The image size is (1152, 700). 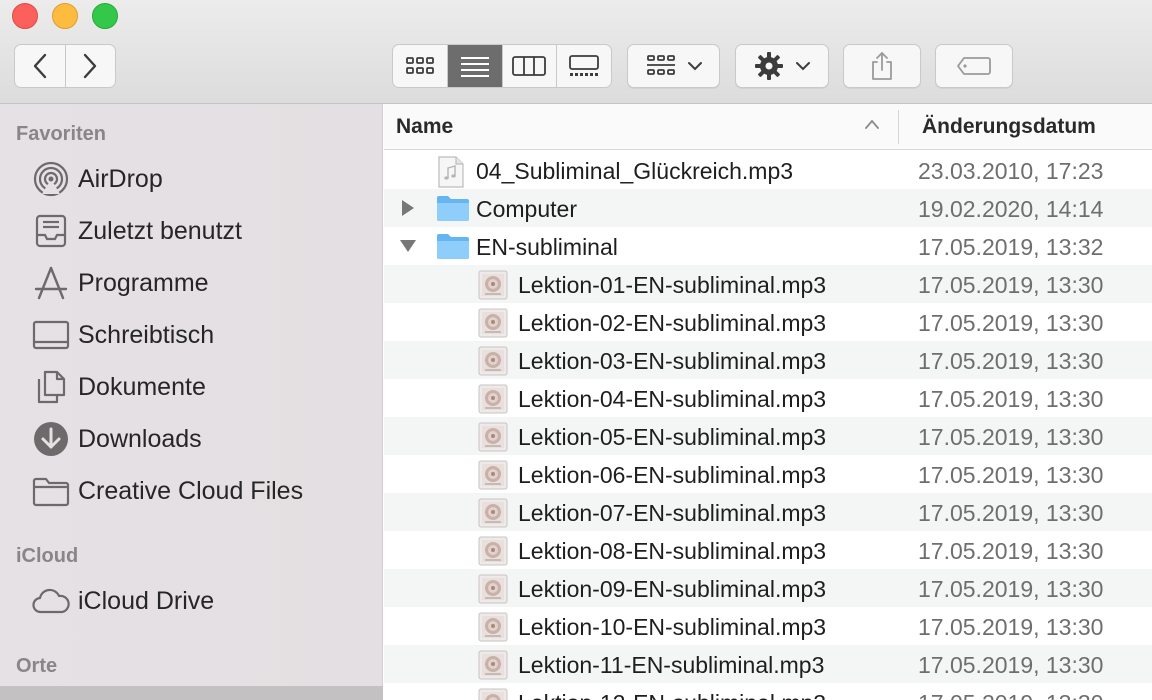 What do you see at coordinates (200, 179) in the screenshot?
I see `sidebar-item-airdrop: AirDrop` at bounding box center [200, 179].